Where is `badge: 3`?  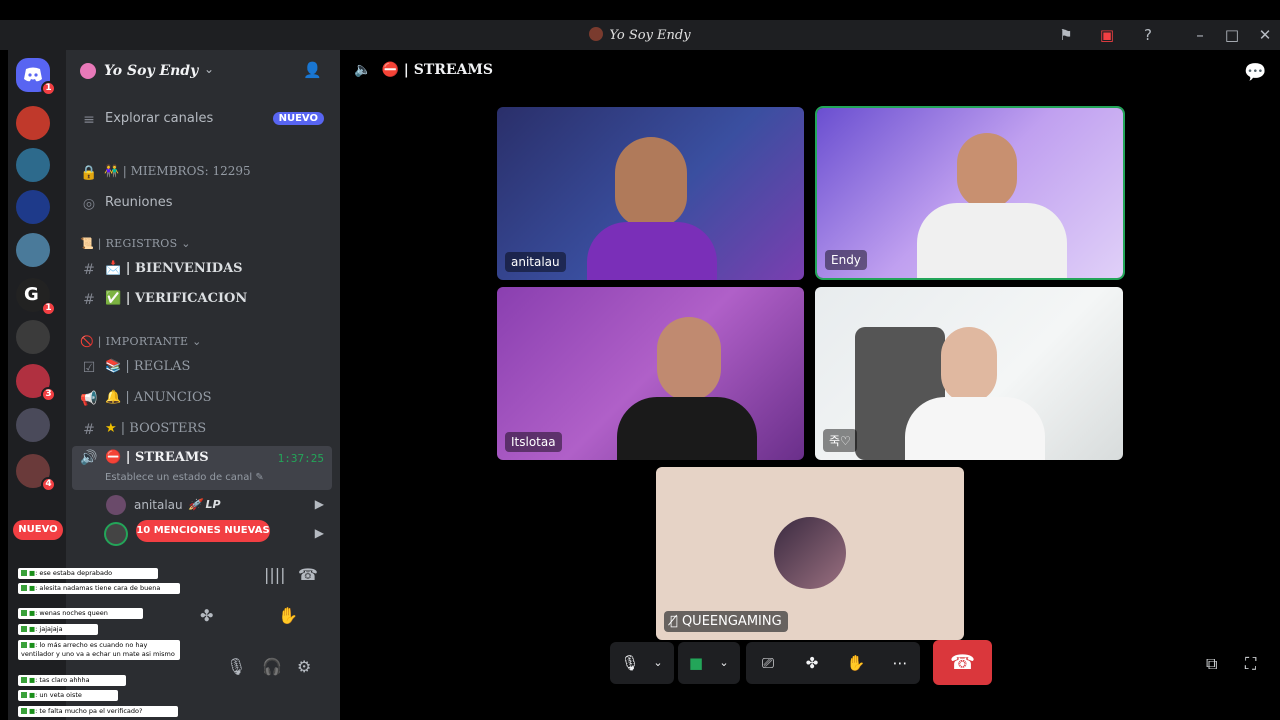 badge: 3 is located at coordinates (48, 394).